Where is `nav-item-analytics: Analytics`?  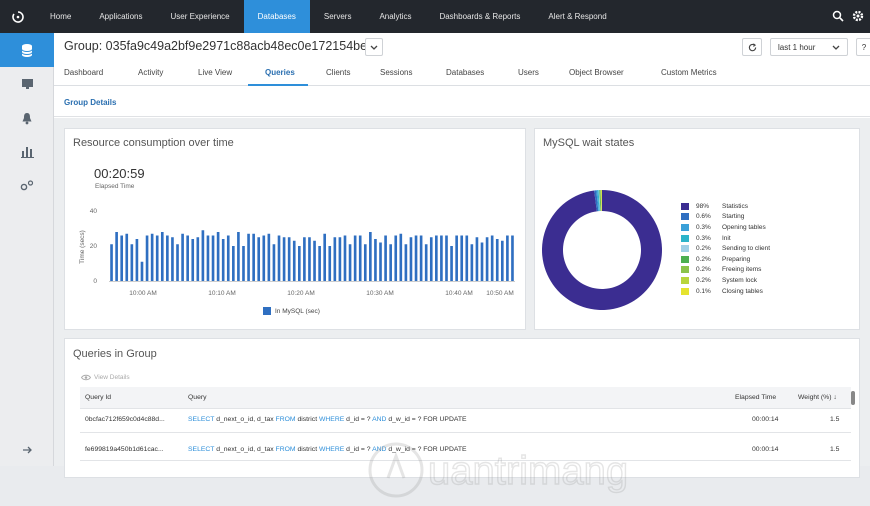
nav-item-analytics: Analytics is located at coordinates (395, 16).